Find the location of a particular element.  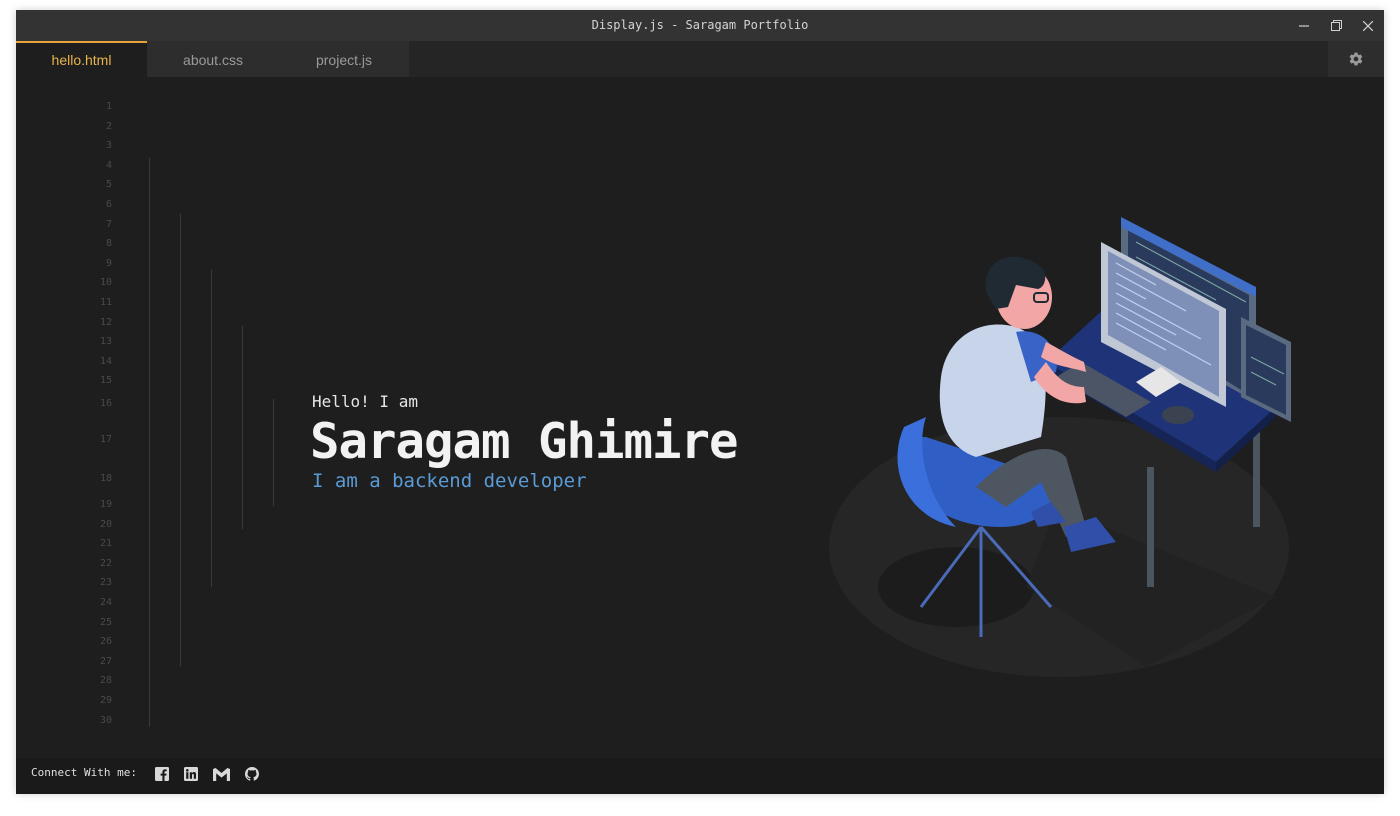

close-button is located at coordinates (1368, 25).